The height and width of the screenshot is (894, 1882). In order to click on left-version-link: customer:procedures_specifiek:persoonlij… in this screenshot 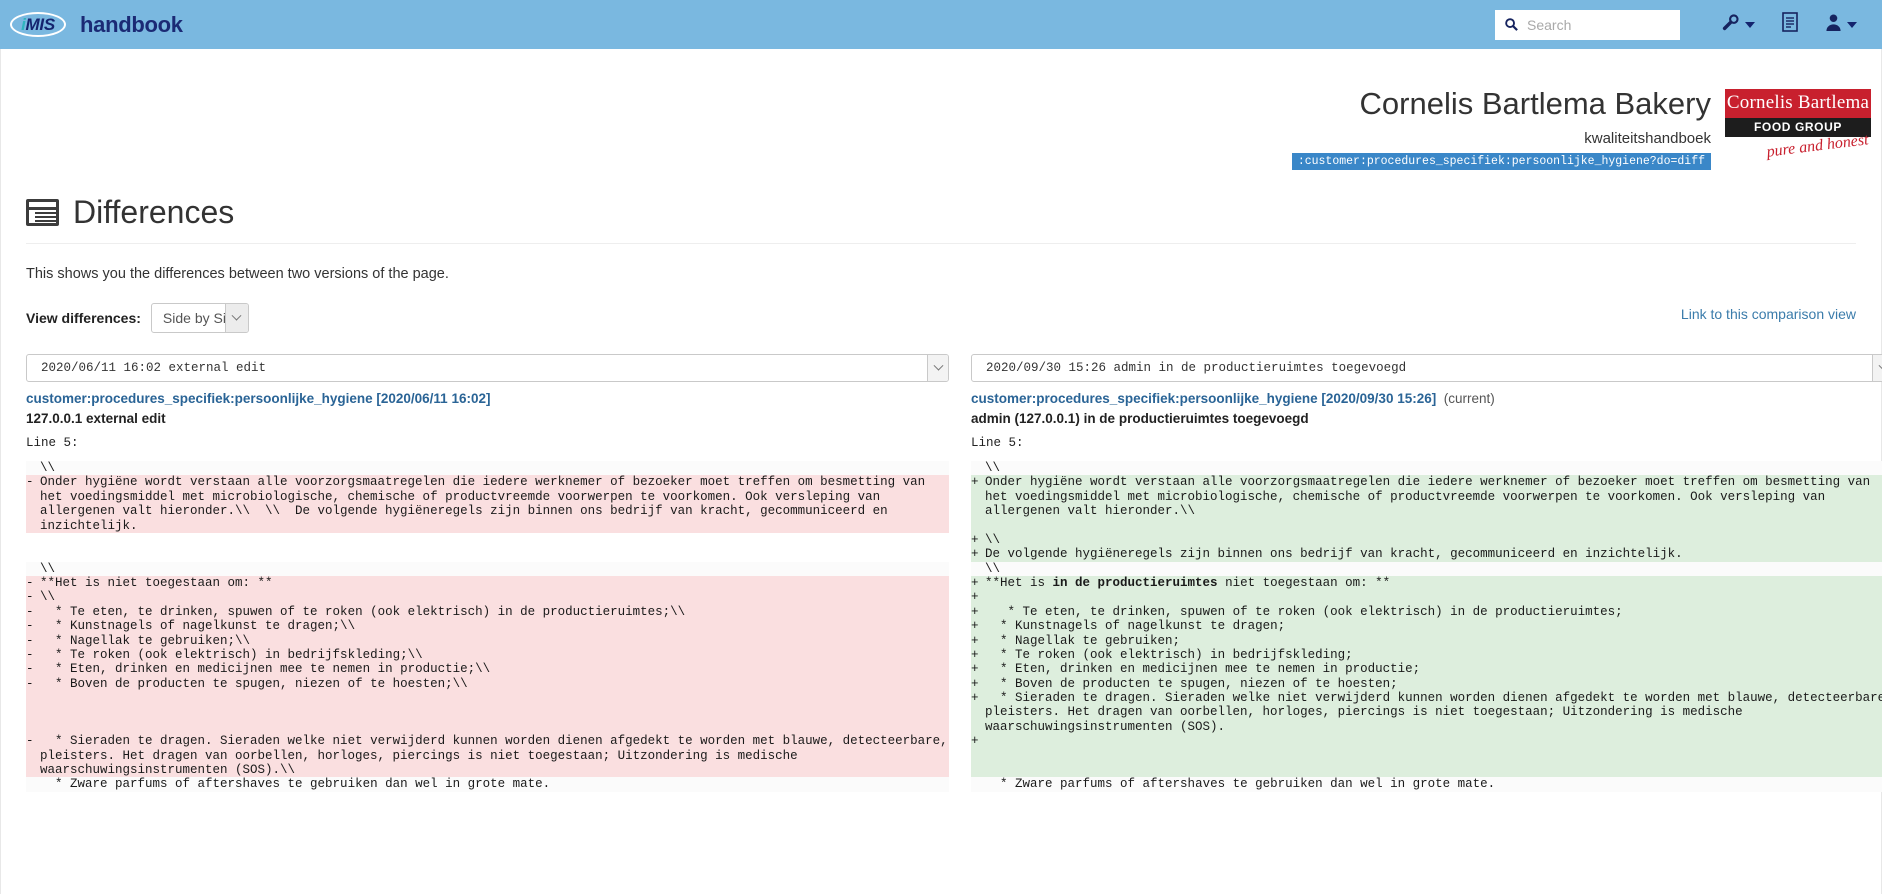, I will do `click(258, 398)`.